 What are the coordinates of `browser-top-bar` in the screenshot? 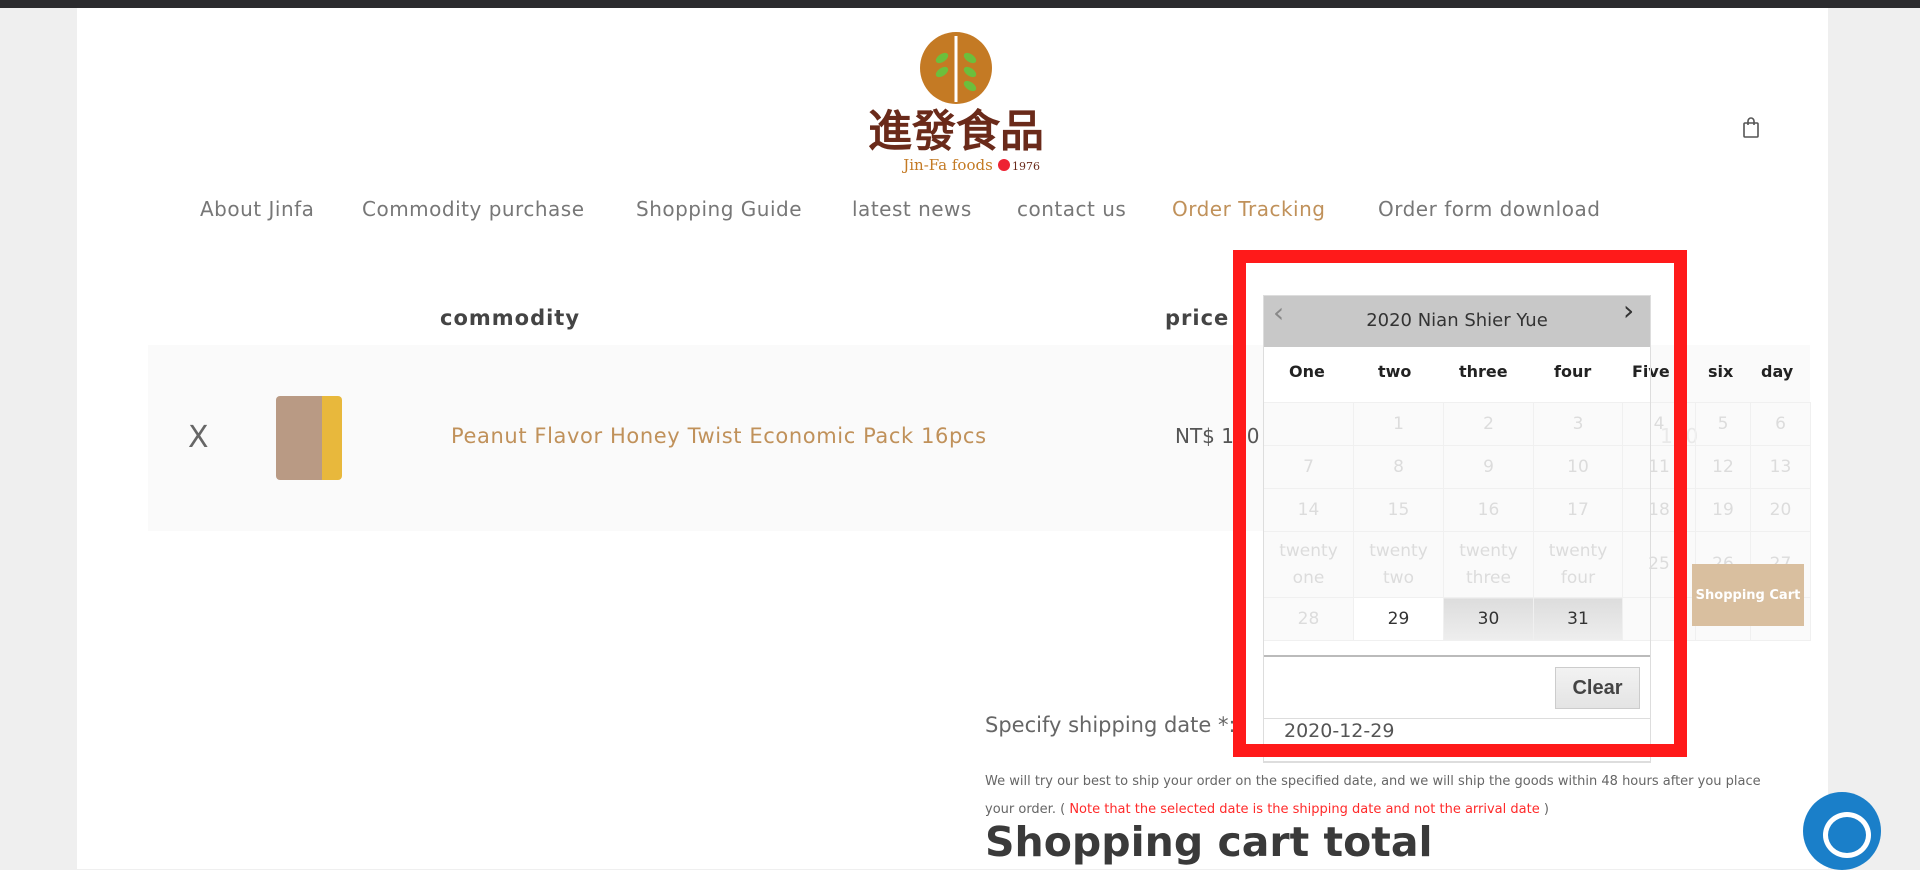 It's located at (960, 4).